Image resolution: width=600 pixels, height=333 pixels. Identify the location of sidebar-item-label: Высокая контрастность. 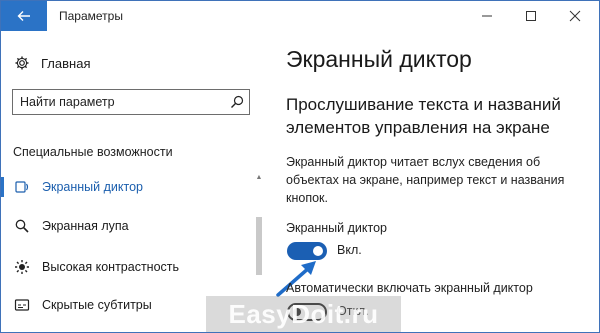
(111, 267).